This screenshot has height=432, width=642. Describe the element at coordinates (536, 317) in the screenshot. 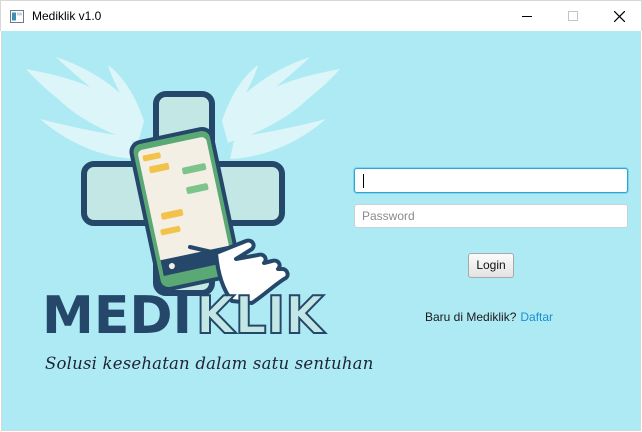

I see `signup-link: Daftar` at that location.